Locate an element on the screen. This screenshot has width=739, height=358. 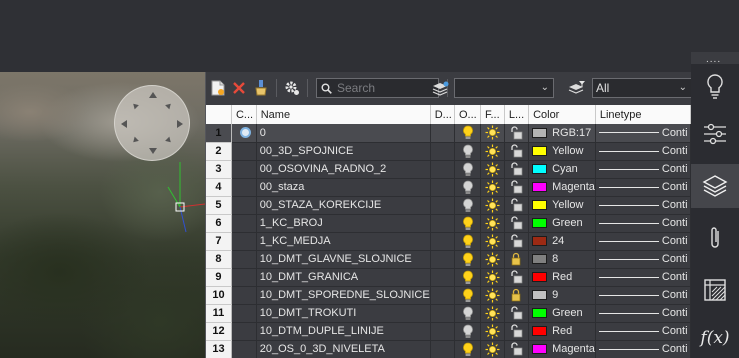
layer-row: 1 0 RGB:17 Conti is located at coordinates (448, 133).